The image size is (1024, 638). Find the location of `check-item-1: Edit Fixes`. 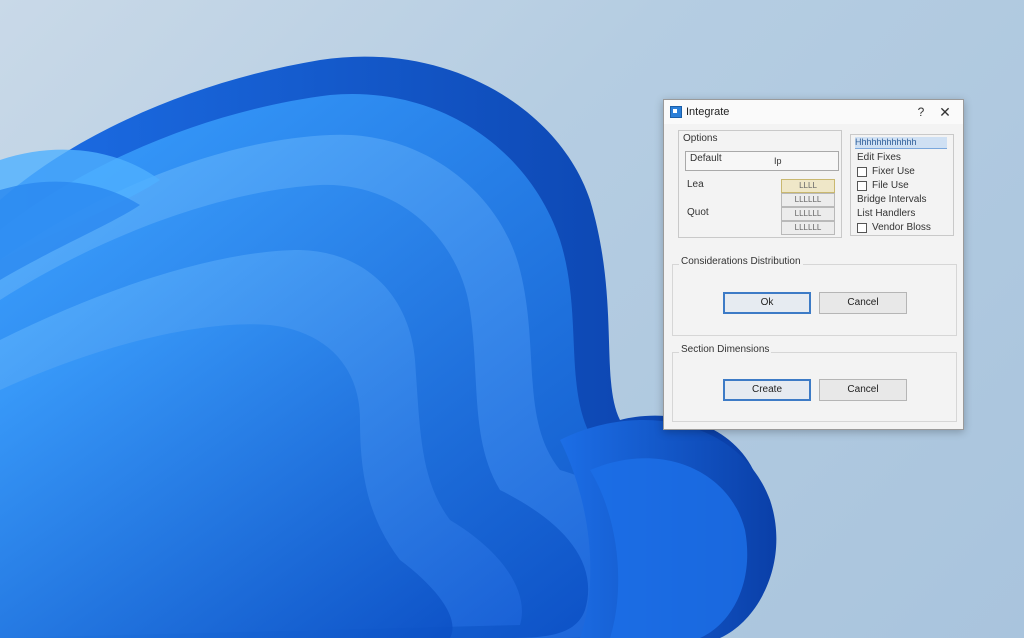

check-item-1: Edit Fixes is located at coordinates (879, 157).